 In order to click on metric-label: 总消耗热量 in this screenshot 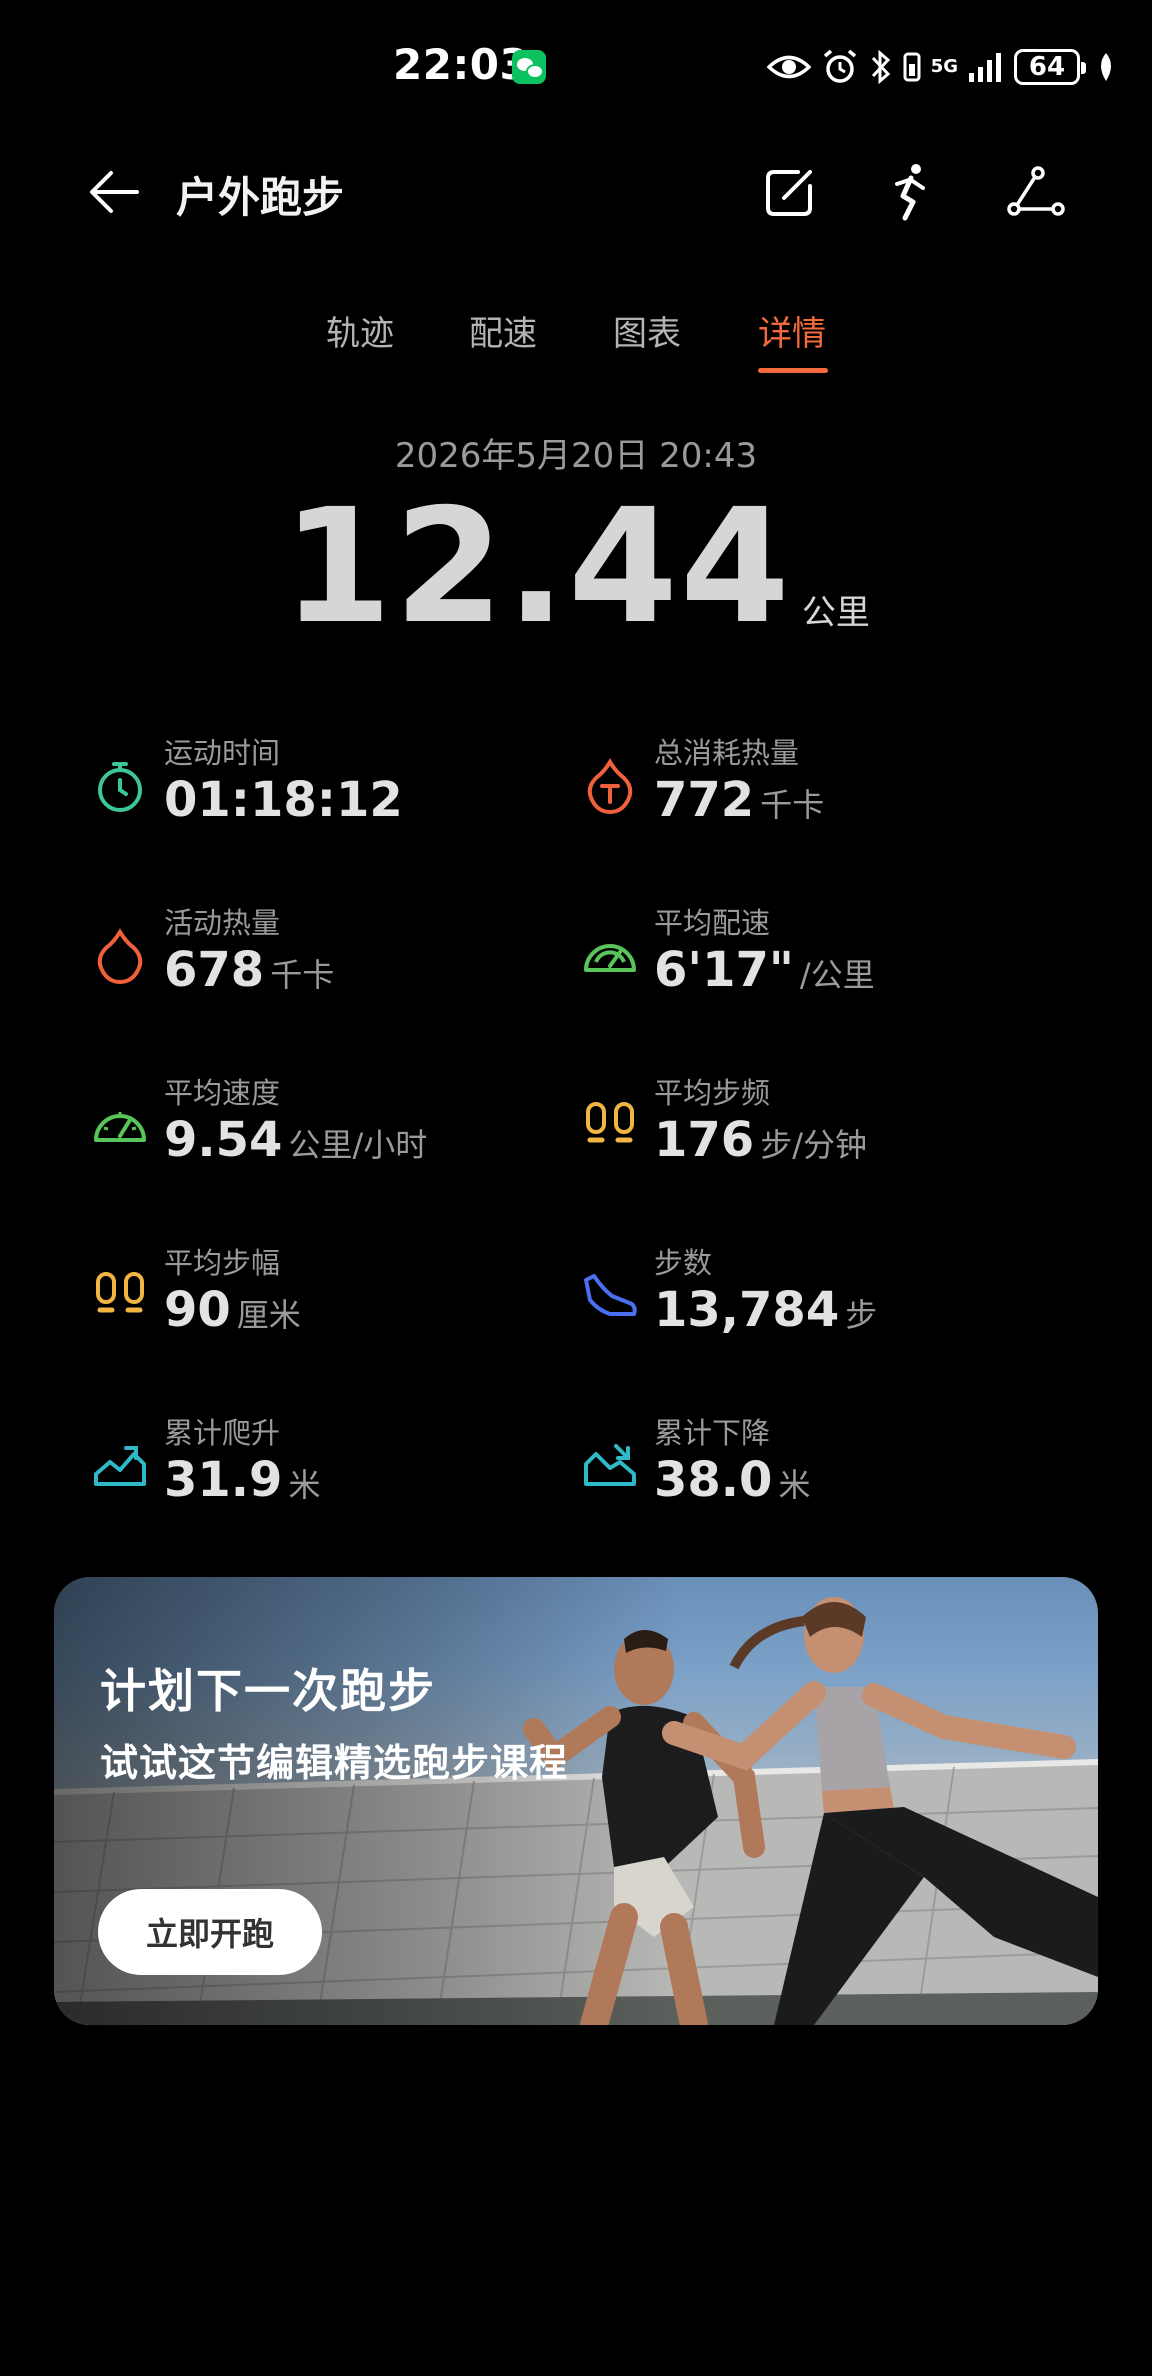, I will do `click(727, 753)`.